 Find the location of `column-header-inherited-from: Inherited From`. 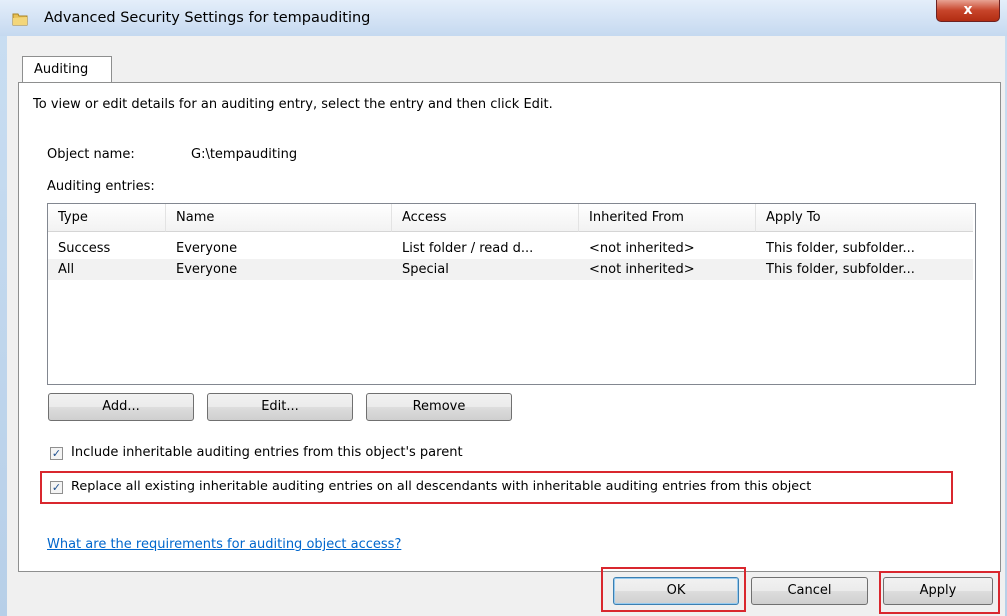

column-header-inherited-from: Inherited From is located at coordinates (667, 218).